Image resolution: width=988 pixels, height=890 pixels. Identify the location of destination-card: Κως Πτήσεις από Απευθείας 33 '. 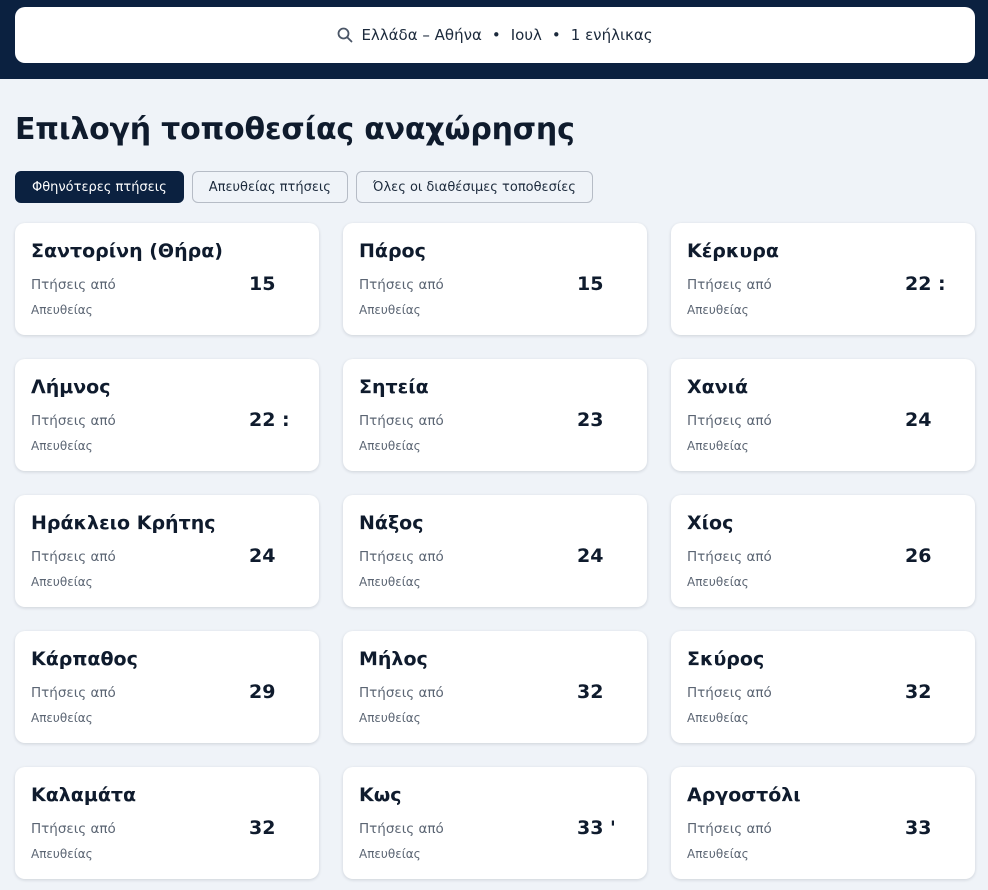
(495, 823).